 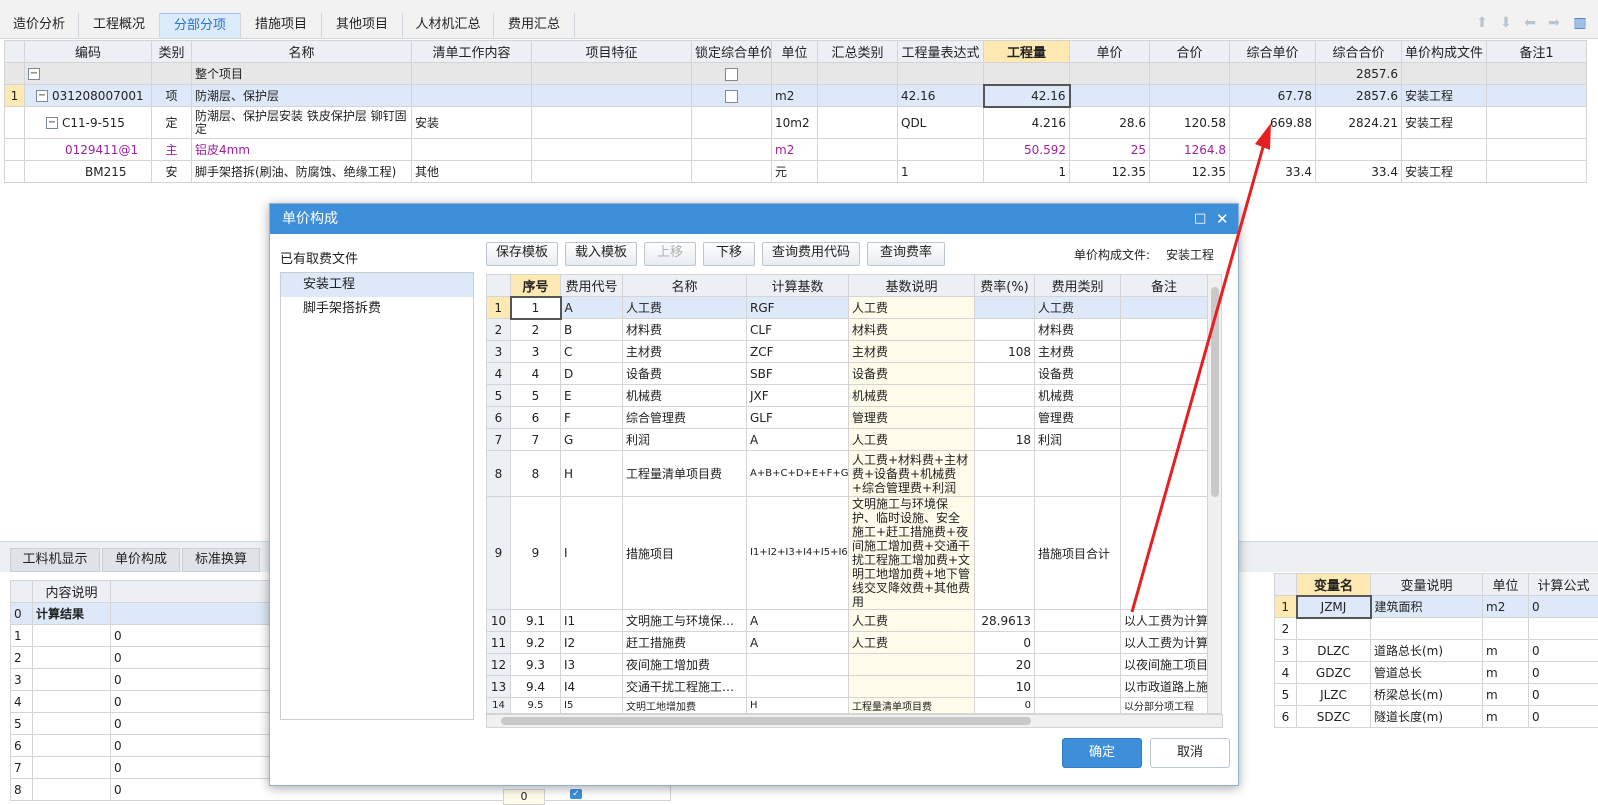 I want to click on cell-price: 12.35, so click(x=1110, y=172).